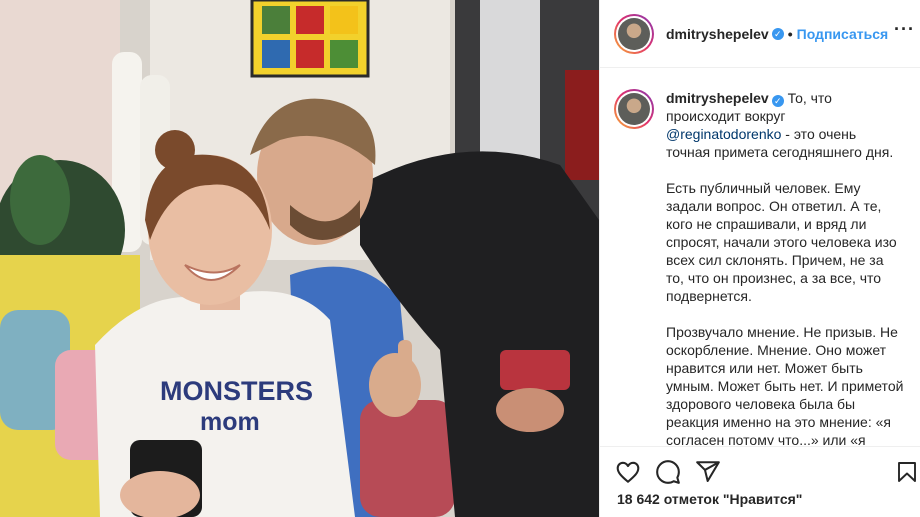 This screenshot has width=920, height=517. What do you see at coordinates (717, 98) in the screenshot?
I see `caption-username: dmitryshepelev` at bounding box center [717, 98].